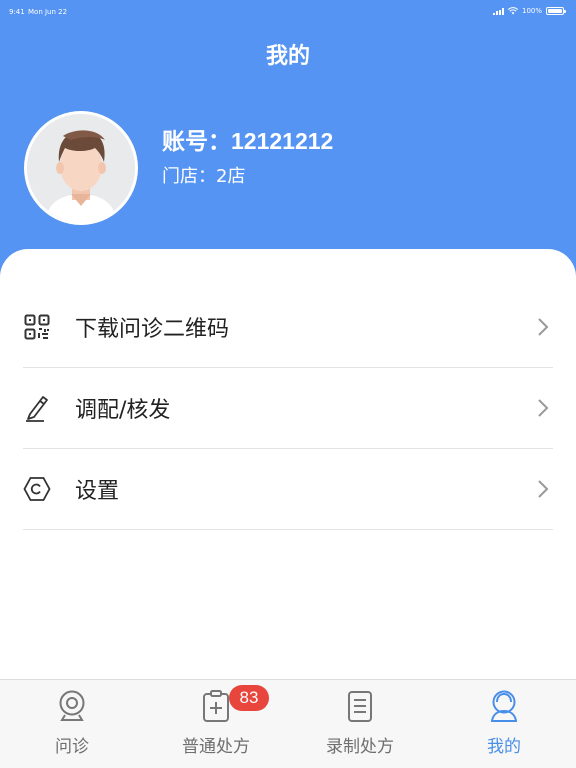 This screenshot has width=576, height=768. What do you see at coordinates (196, 141) in the screenshot?
I see `account-label: 账号：` at bounding box center [196, 141].